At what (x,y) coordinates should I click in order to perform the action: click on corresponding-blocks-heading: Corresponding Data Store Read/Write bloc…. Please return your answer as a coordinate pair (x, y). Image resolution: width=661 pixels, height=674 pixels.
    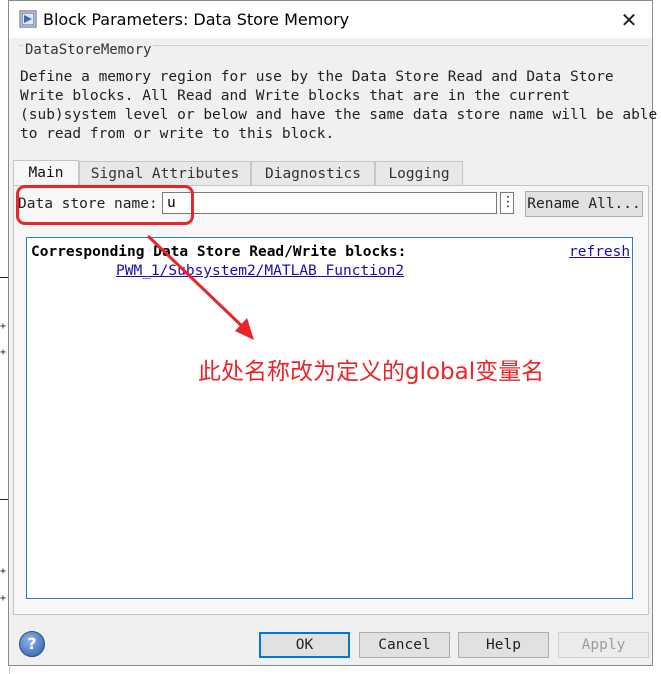
    Looking at the image, I should click on (219, 252).